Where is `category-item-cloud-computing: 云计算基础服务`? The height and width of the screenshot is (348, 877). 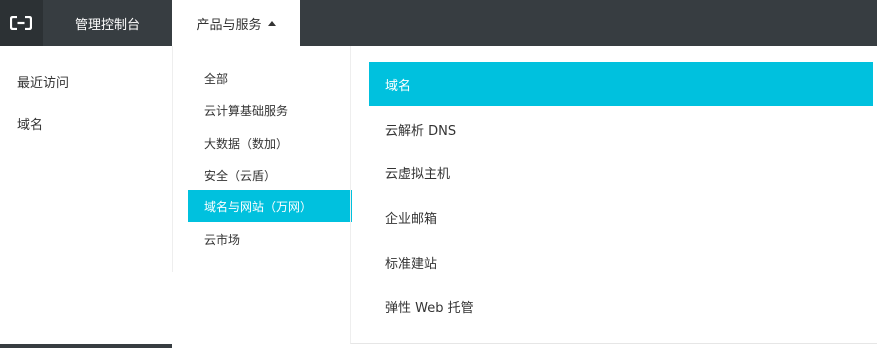 category-item-cloud-computing: 云计算基础服务 is located at coordinates (270, 110).